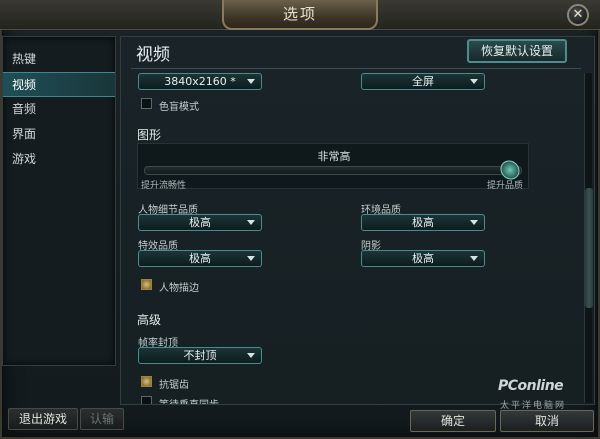  What do you see at coordinates (174, 385) in the screenshot?
I see `antialias-label: 抗锯齿` at bounding box center [174, 385].